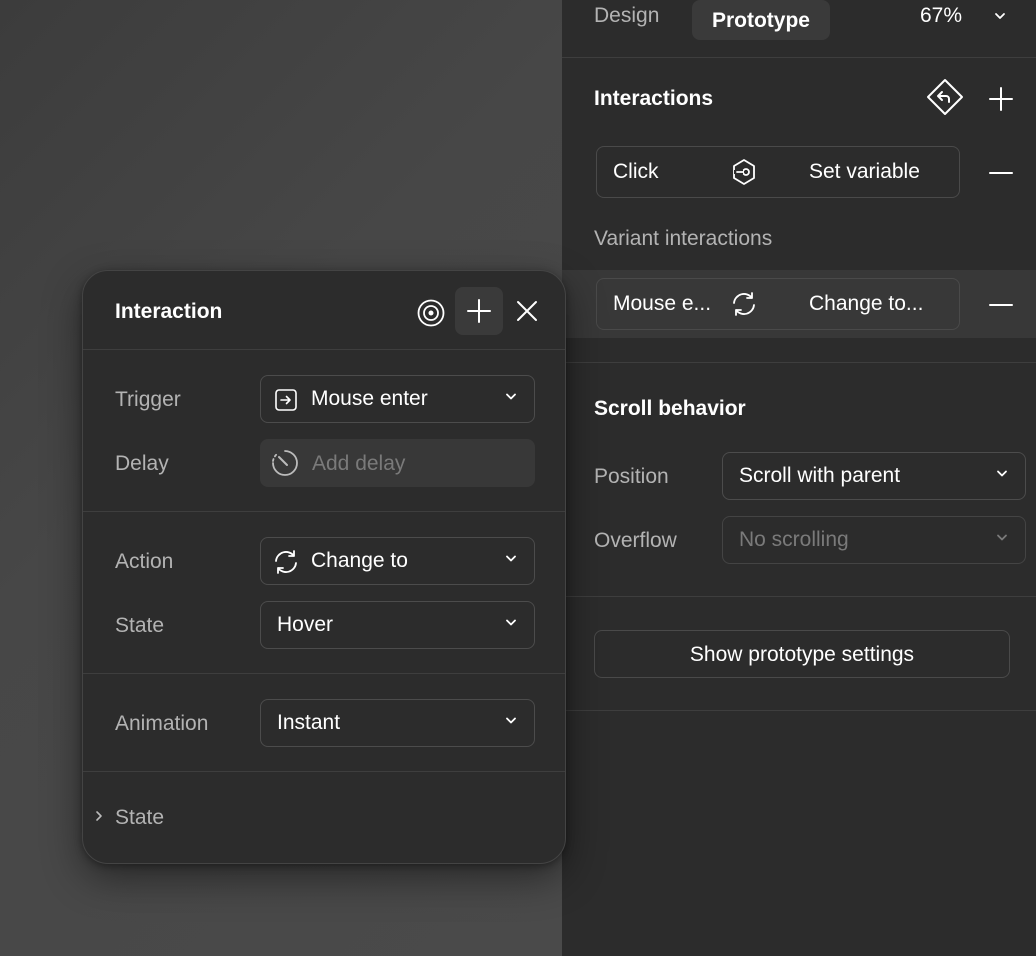 The image size is (1036, 956). Describe the element at coordinates (397, 723) in the screenshot. I see `animation-select: Instant` at that location.